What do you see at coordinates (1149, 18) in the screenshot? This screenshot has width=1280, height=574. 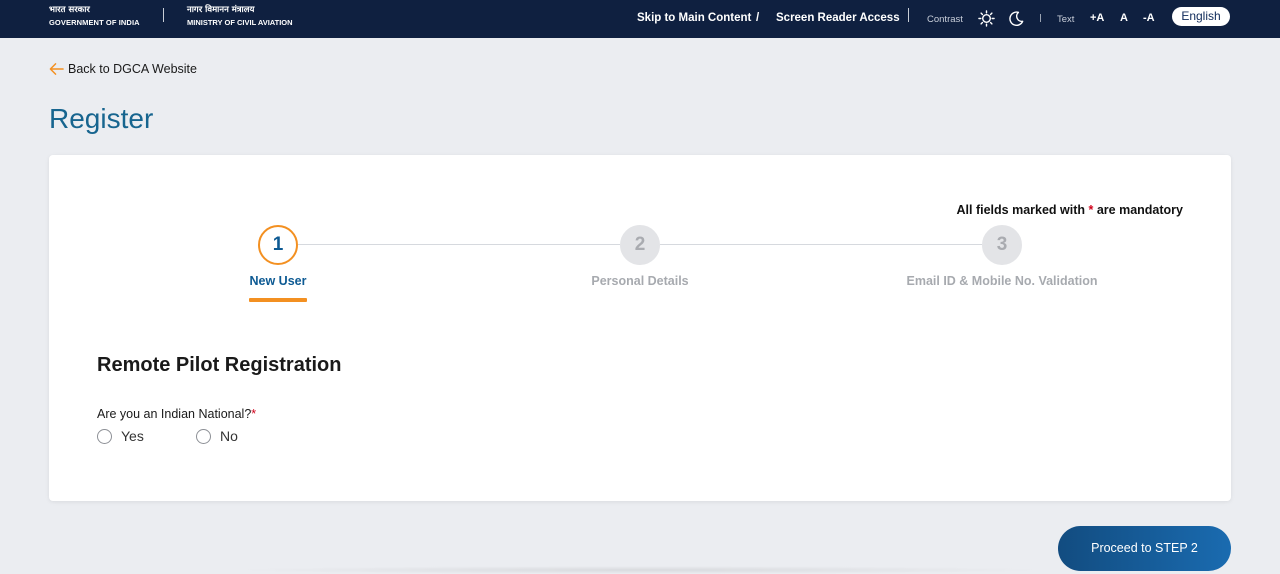 I see `text-decrease-button: -A` at bounding box center [1149, 18].